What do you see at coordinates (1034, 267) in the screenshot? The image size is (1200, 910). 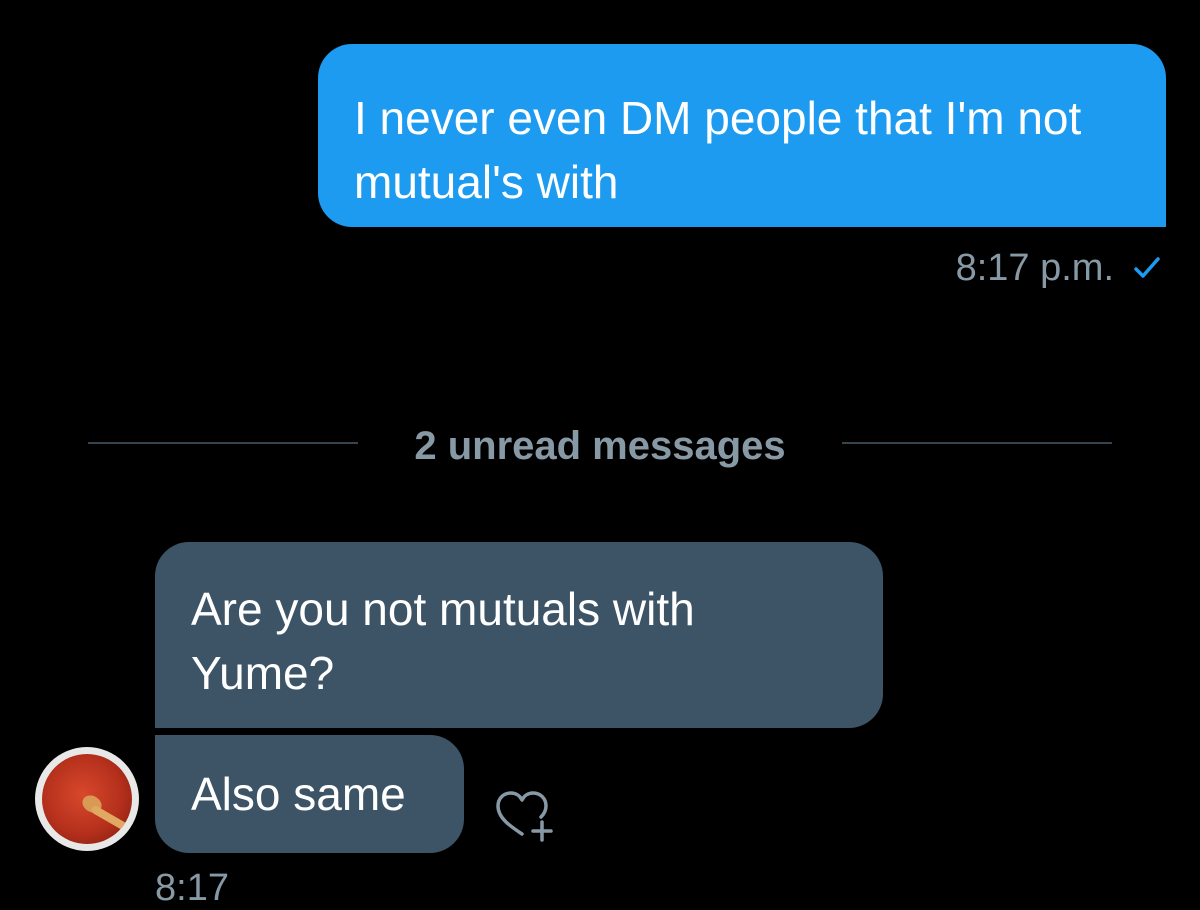 I see `sent-message-time: 8:17 p.m.` at bounding box center [1034, 267].